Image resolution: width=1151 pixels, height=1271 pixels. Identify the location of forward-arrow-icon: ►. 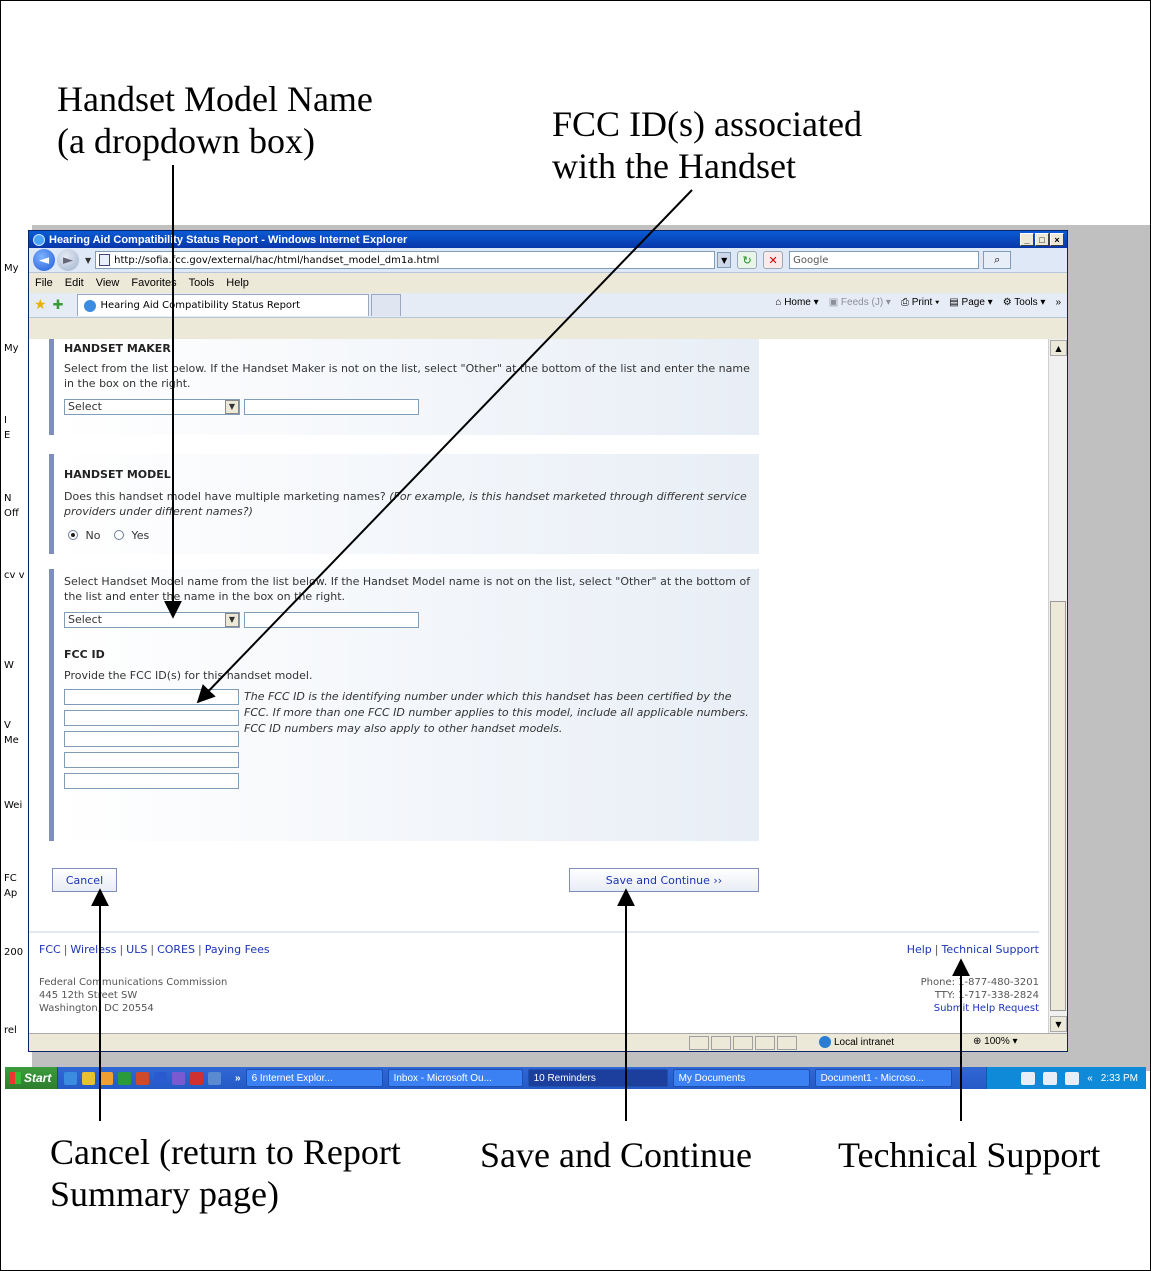
(68, 260).